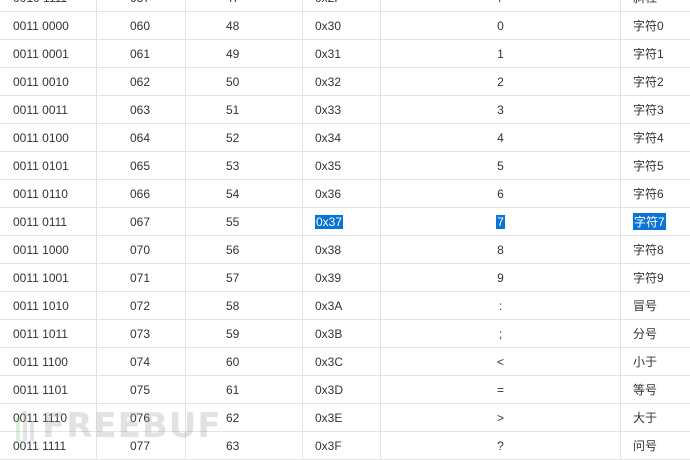 This screenshot has width=690, height=460. I want to click on octal-cell: 075, so click(141, 389).